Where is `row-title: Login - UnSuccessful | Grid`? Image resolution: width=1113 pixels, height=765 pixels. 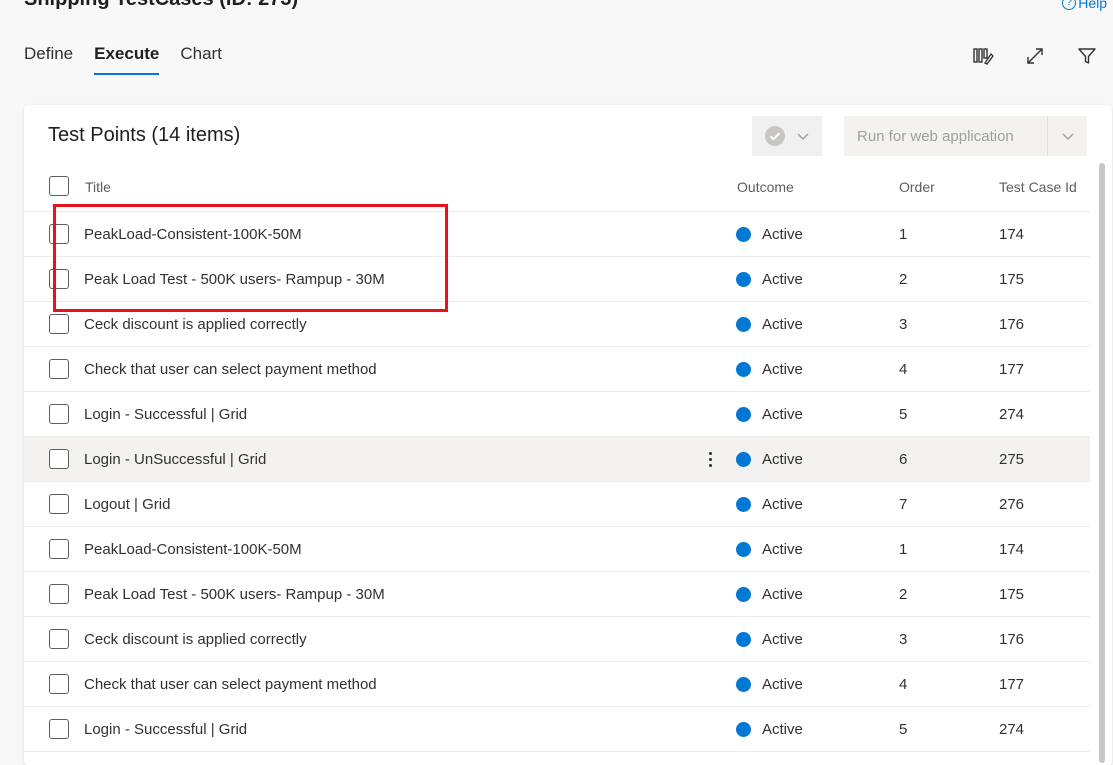
row-title: Login - UnSuccessful | Grid is located at coordinates (175, 459).